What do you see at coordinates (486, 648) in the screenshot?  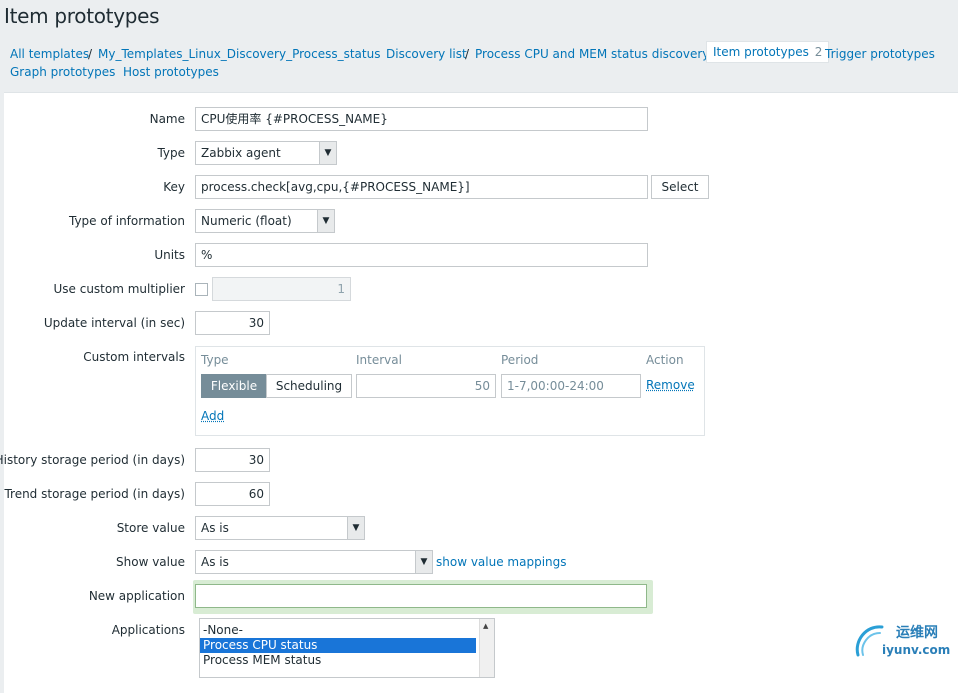 I see `listbox-scrollbar: ▲` at bounding box center [486, 648].